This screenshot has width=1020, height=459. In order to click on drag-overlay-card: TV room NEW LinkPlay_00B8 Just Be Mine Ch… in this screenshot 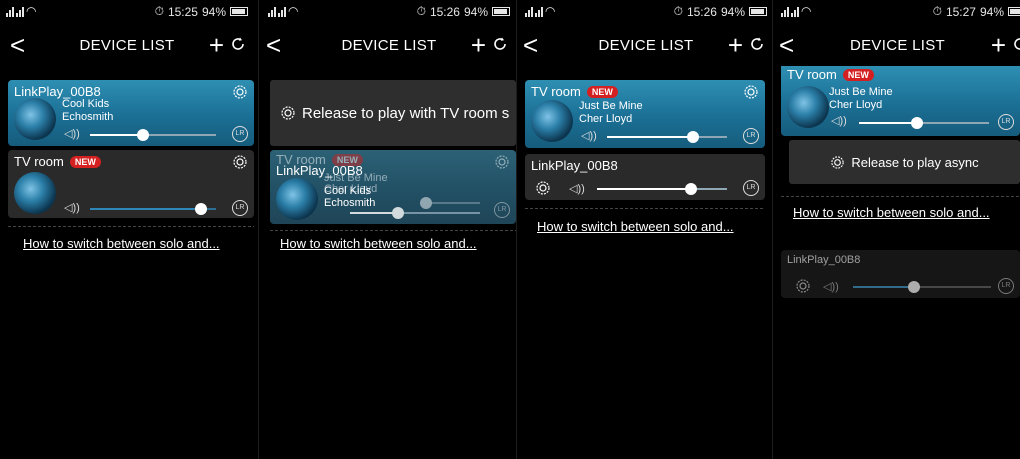, I will do `click(393, 187)`.